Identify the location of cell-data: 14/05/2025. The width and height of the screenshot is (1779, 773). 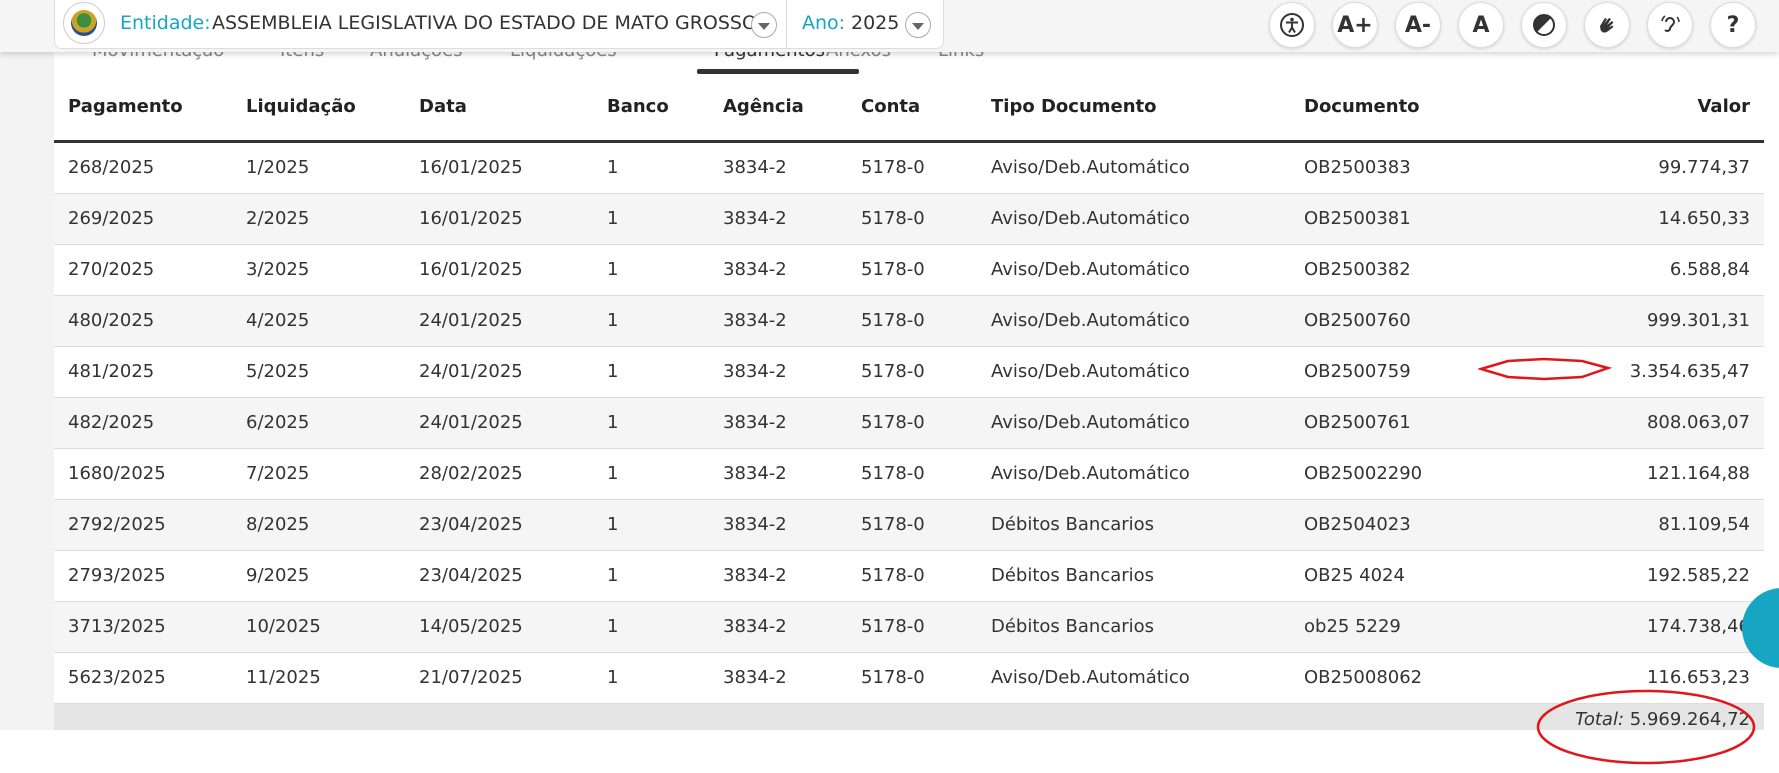
(471, 626).